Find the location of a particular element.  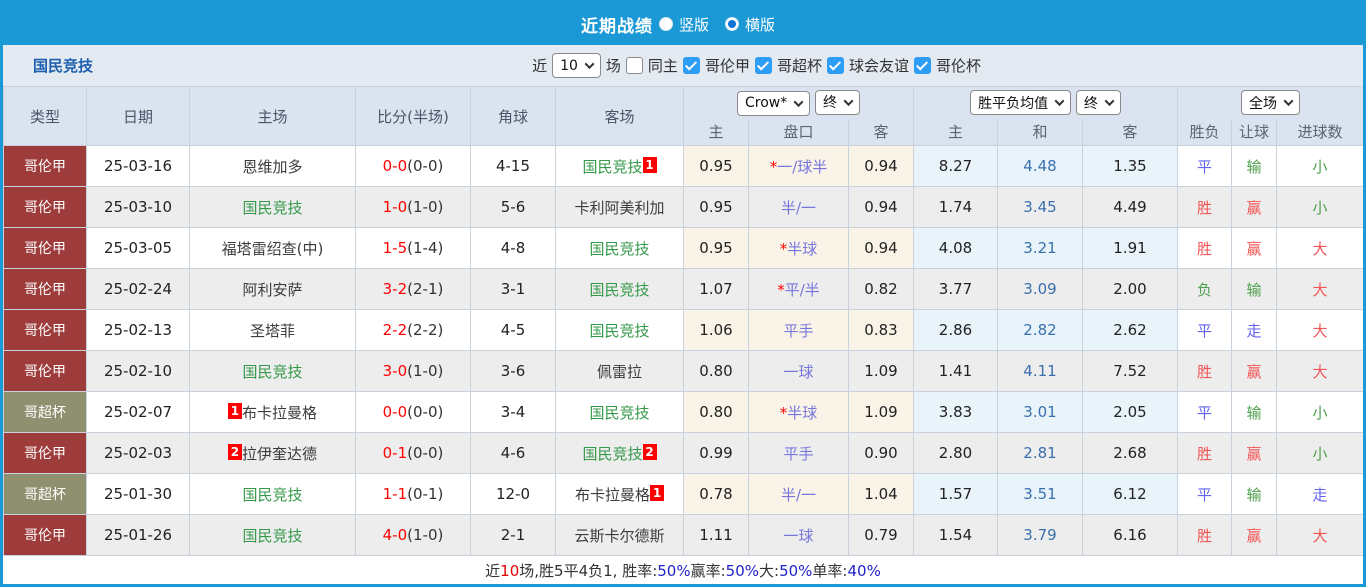

avg-draw: 3.45 is located at coordinates (1040, 207).